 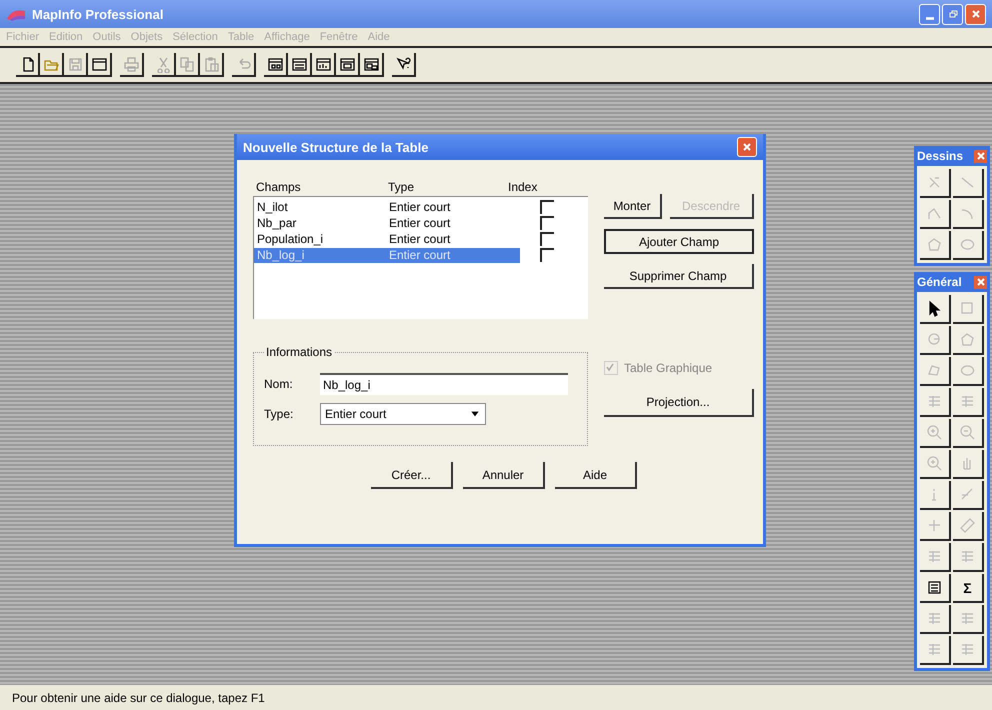 I want to click on field-row: Nb_par Entier court, so click(x=387, y=223).